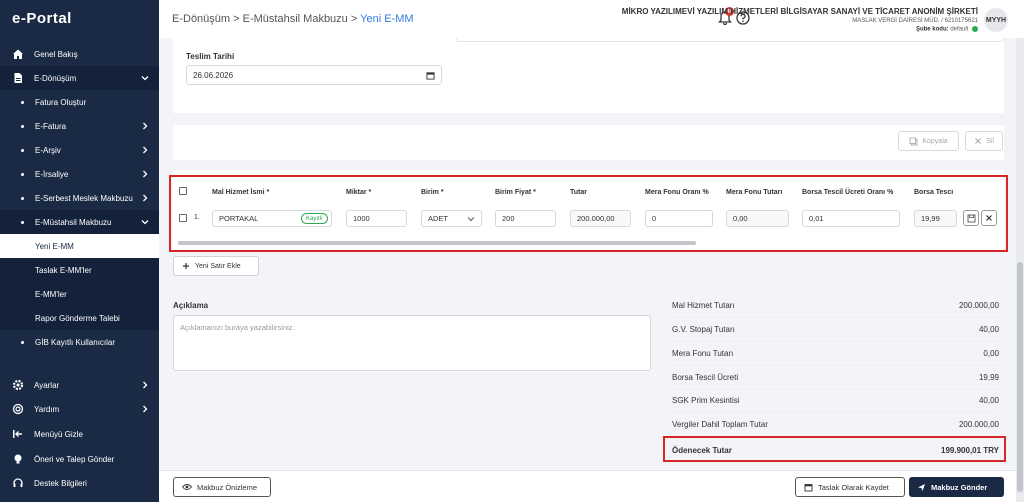 The image size is (1024, 502). I want to click on tax-office: MASLAK VERGİ DAİRESİ MÜD. / 6210175621, so click(915, 21).